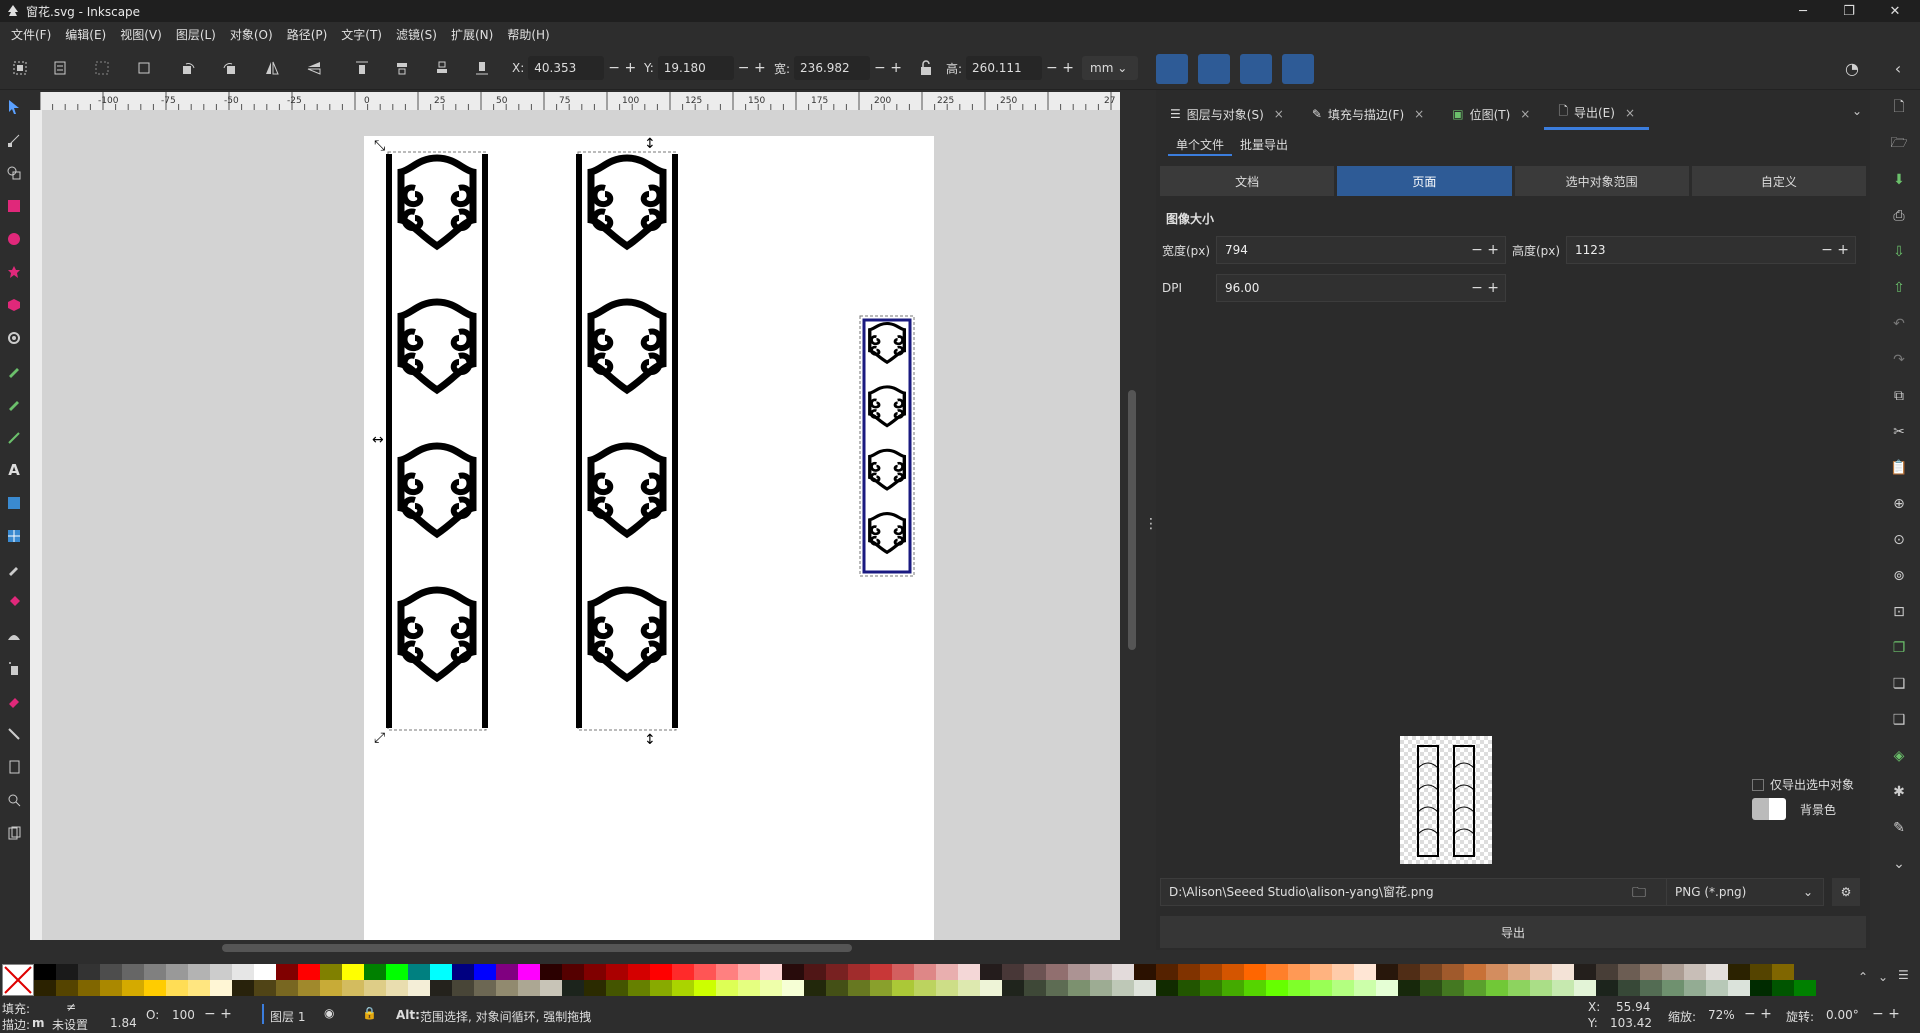 This screenshot has height=1033, width=1920. What do you see at coordinates (14, 139) in the screenshot?
I see `node-tool` at bounding box center [14, 139].